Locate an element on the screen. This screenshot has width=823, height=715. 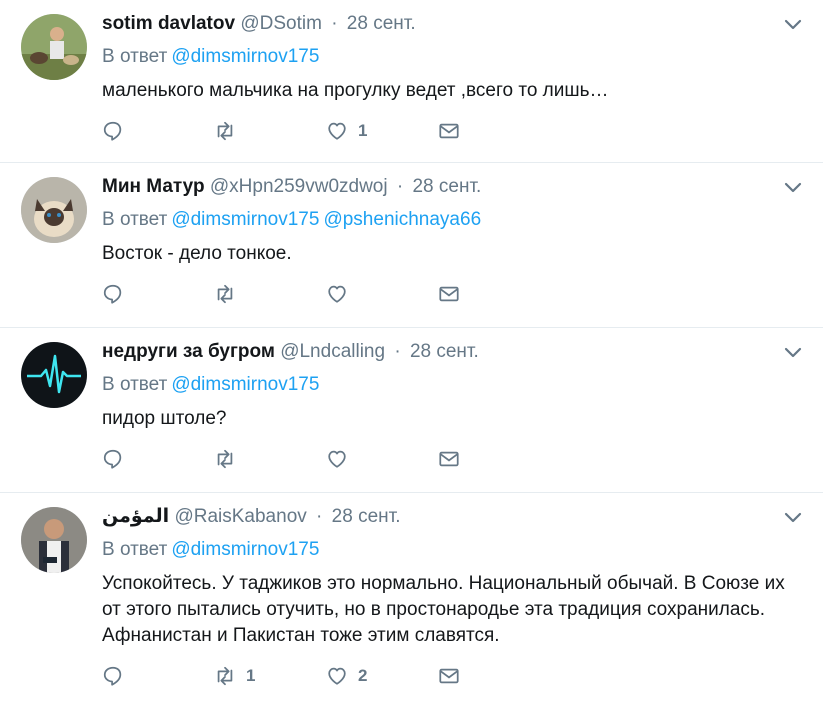
display-name: недруги за бугром is located at coordinates (188, 351).